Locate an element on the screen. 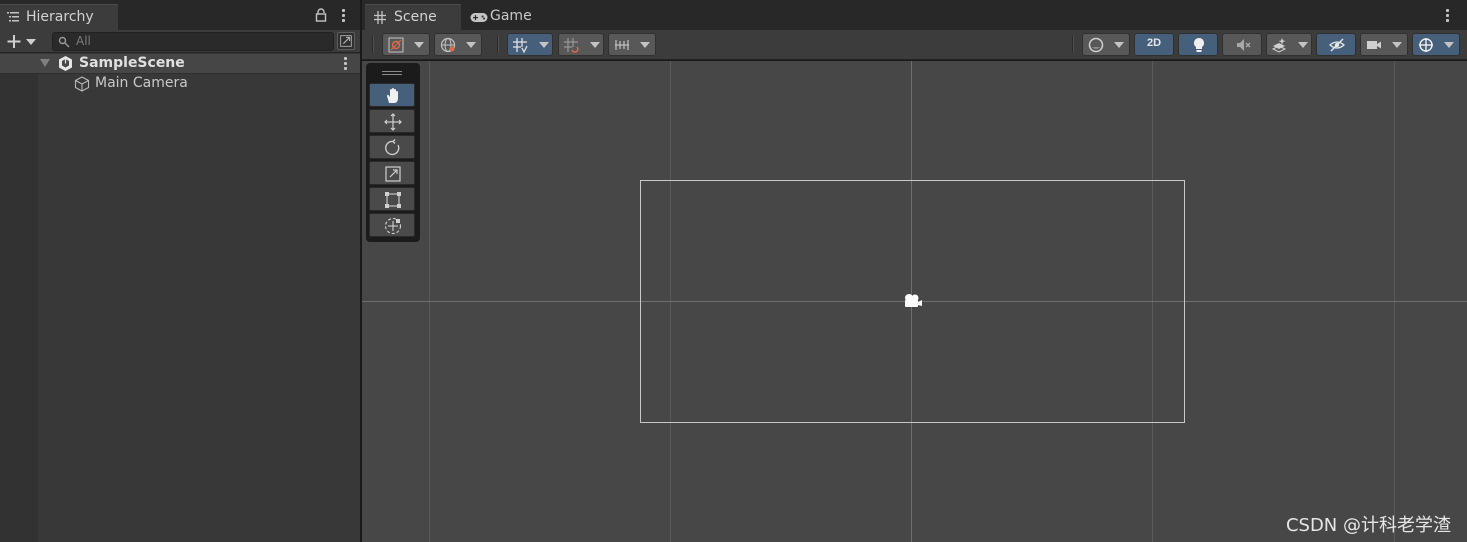  palette-drag-handle is located at coordinates (392, 73).